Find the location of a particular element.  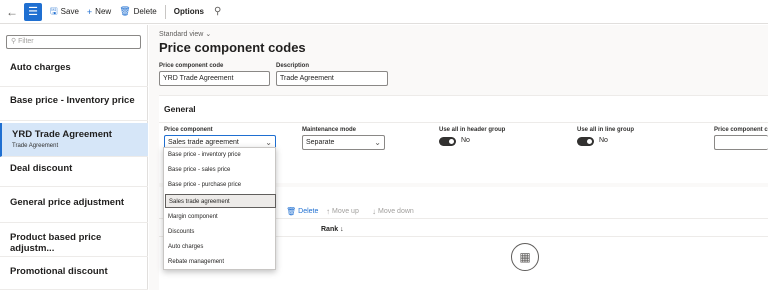

save-label: Save is located at coordinates (69, 11).